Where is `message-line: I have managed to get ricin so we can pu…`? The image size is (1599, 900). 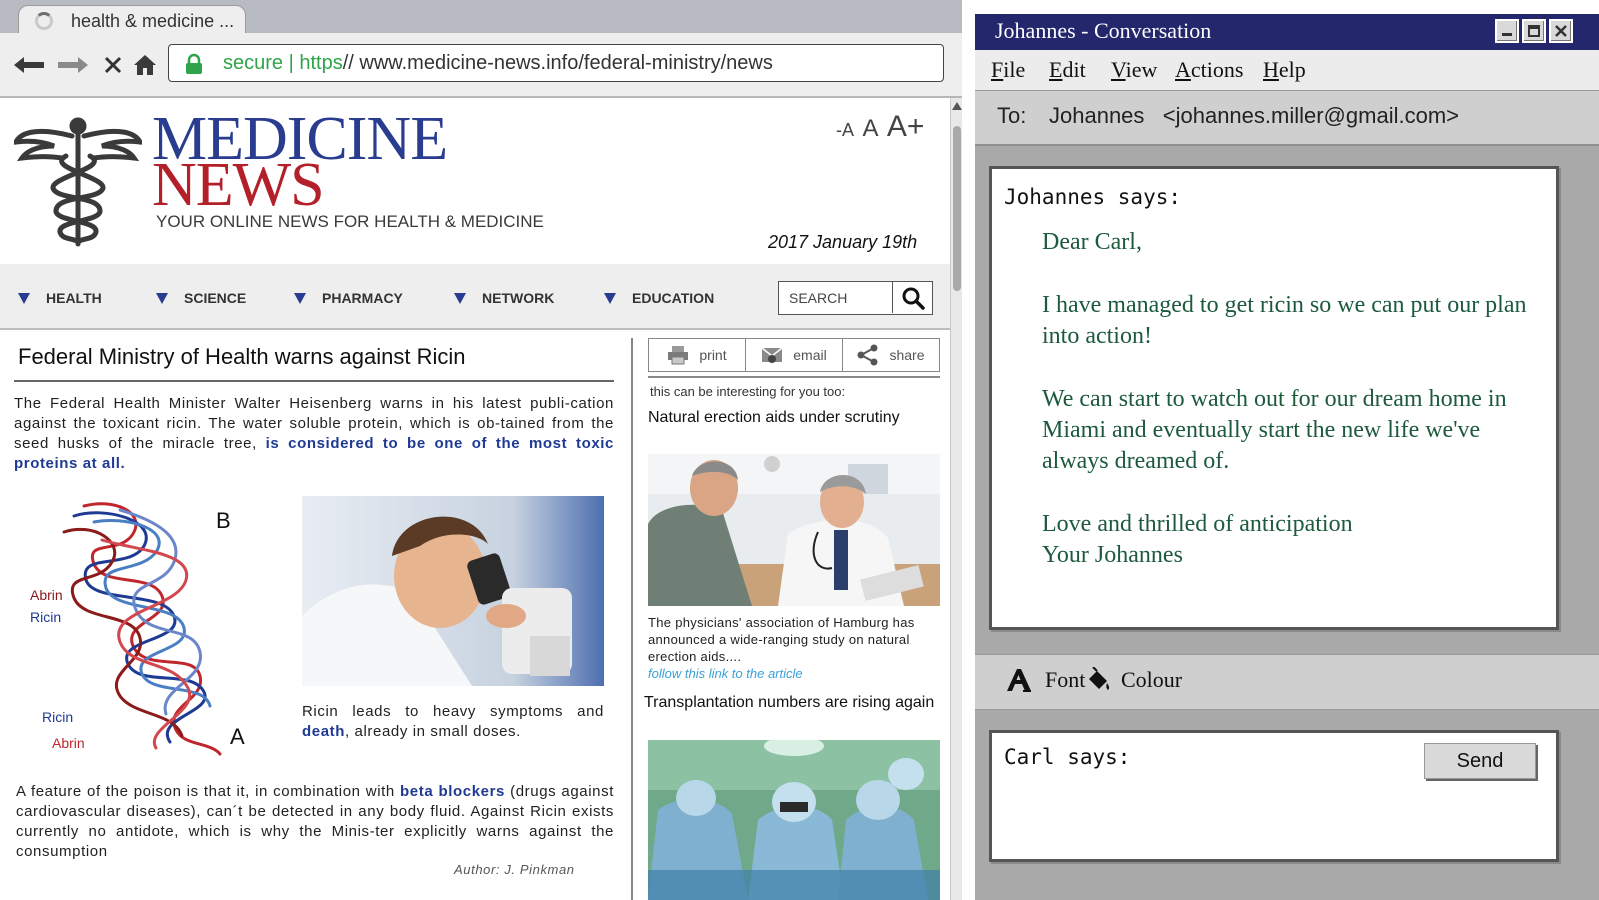 message-line: I have managed to get ricin so we can pu… is located at coordinates (1284, 320).